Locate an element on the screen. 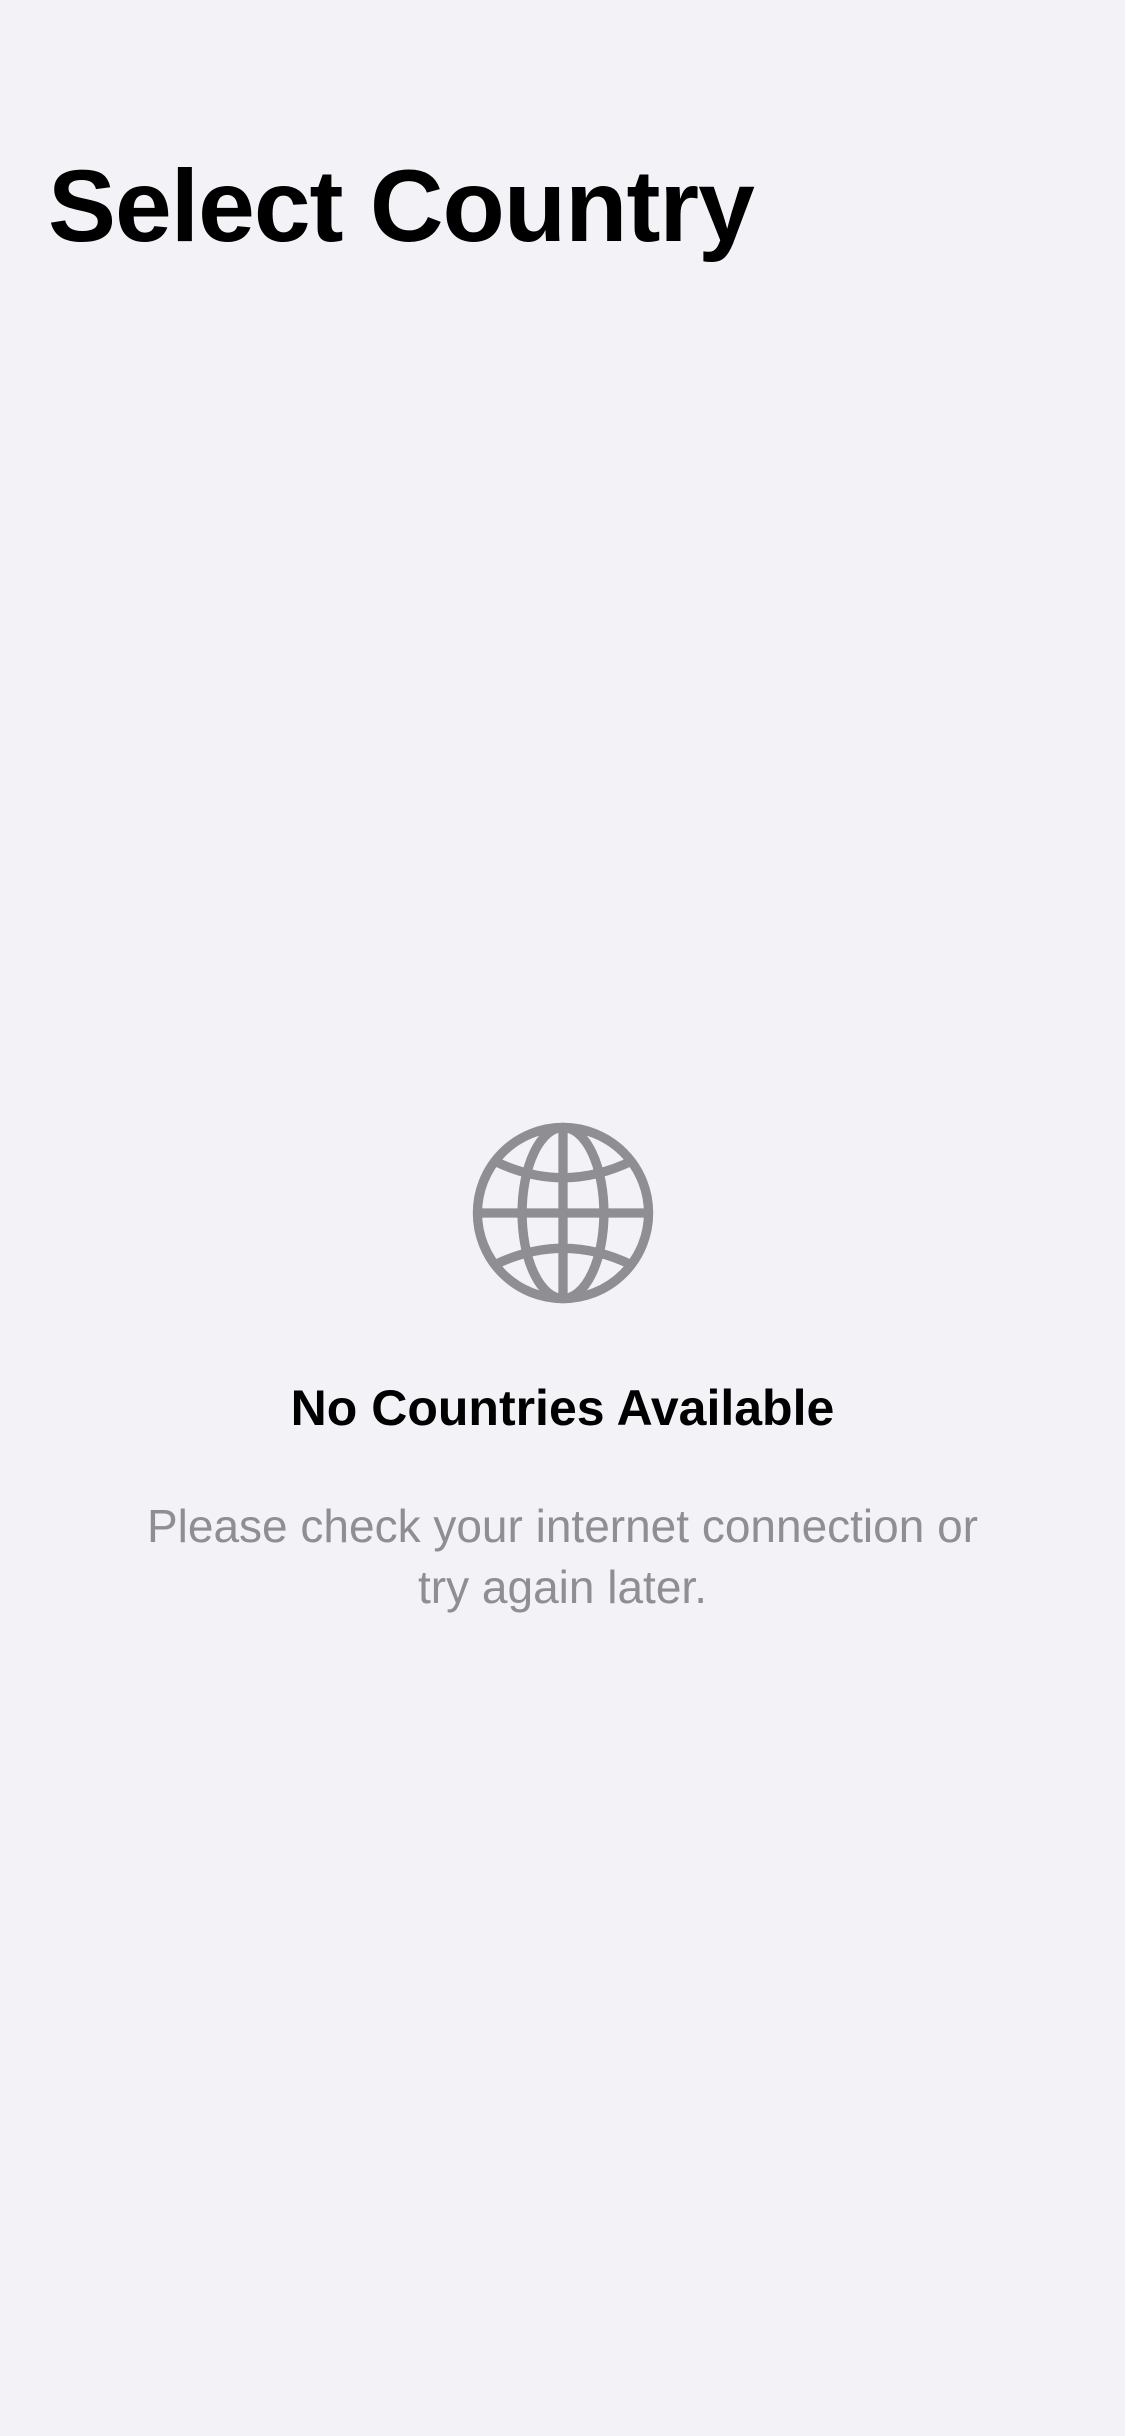  globe-icon is located at coordinates (562, 1213).